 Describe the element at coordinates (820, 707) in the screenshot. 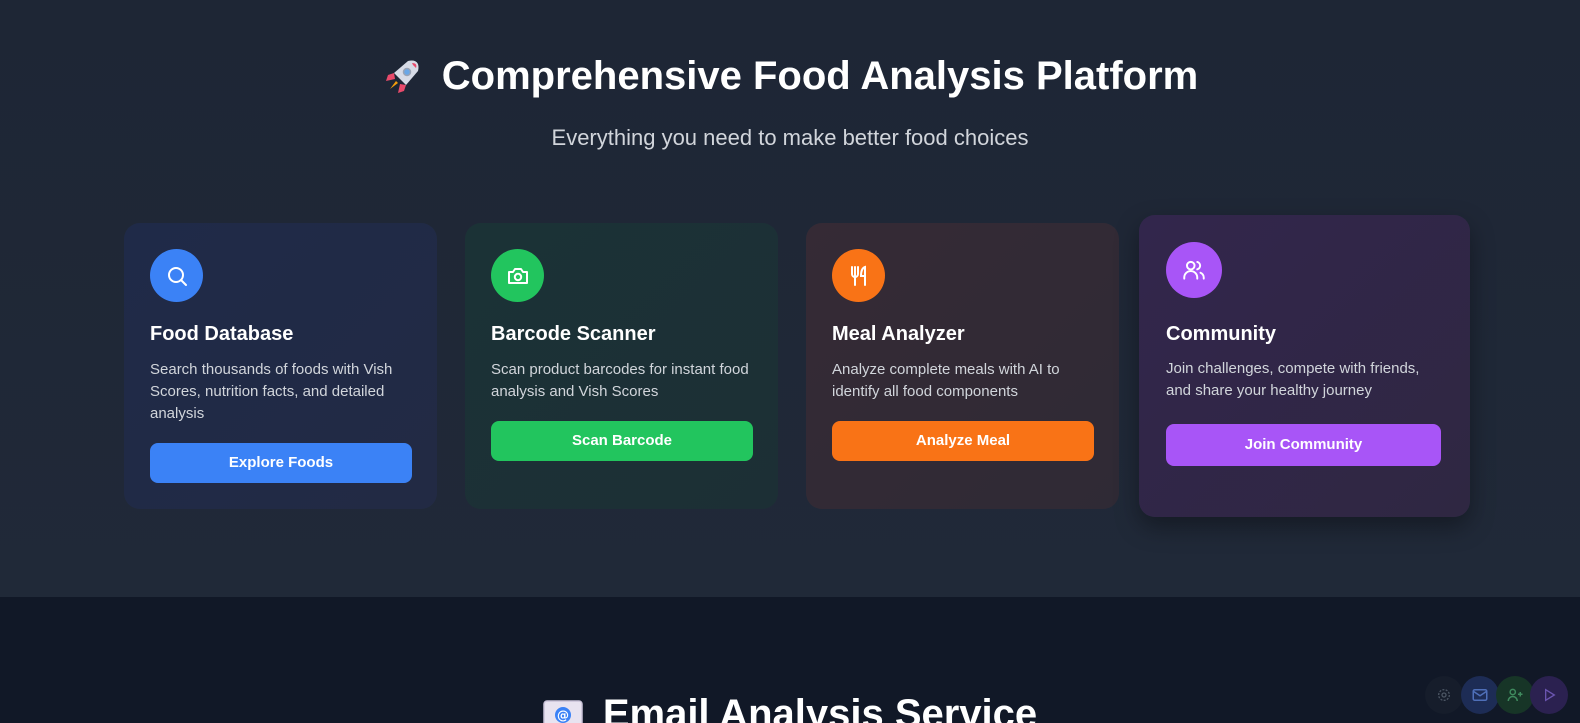

I see `email-section-title: Email Analysis Service` at that location.